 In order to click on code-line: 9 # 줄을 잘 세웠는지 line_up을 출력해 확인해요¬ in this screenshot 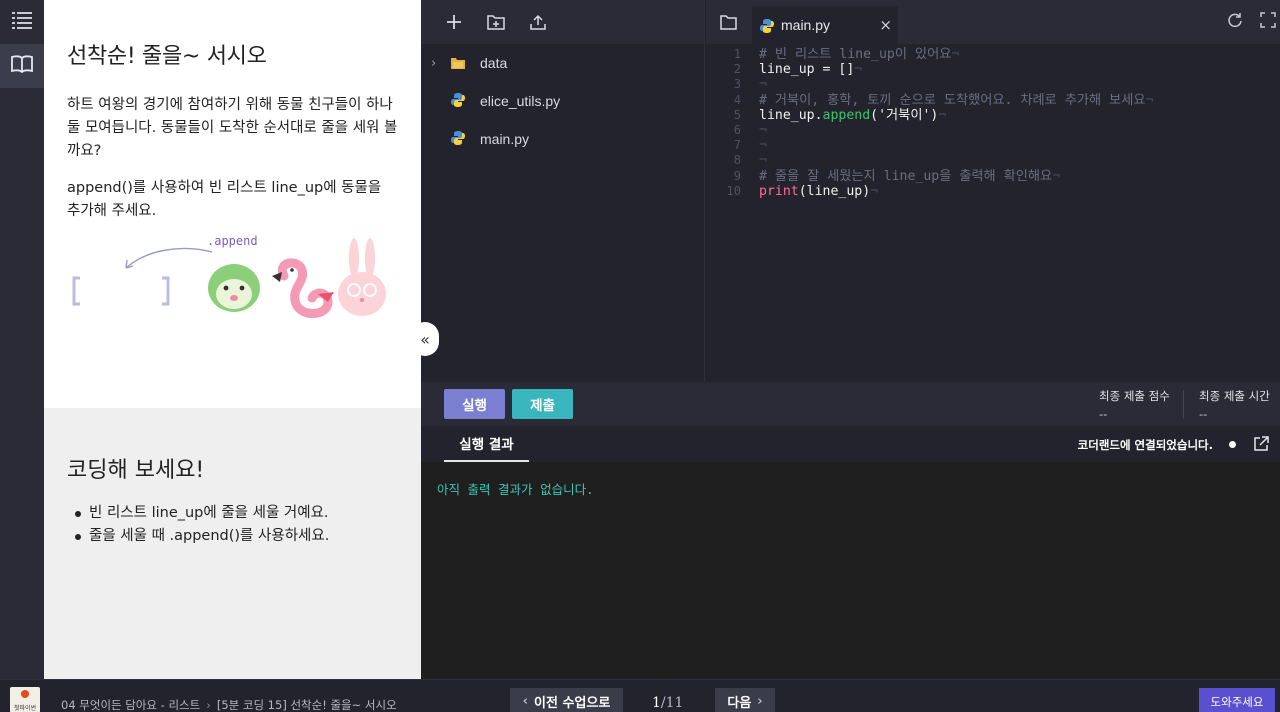, I will do `click(993, 176)`.